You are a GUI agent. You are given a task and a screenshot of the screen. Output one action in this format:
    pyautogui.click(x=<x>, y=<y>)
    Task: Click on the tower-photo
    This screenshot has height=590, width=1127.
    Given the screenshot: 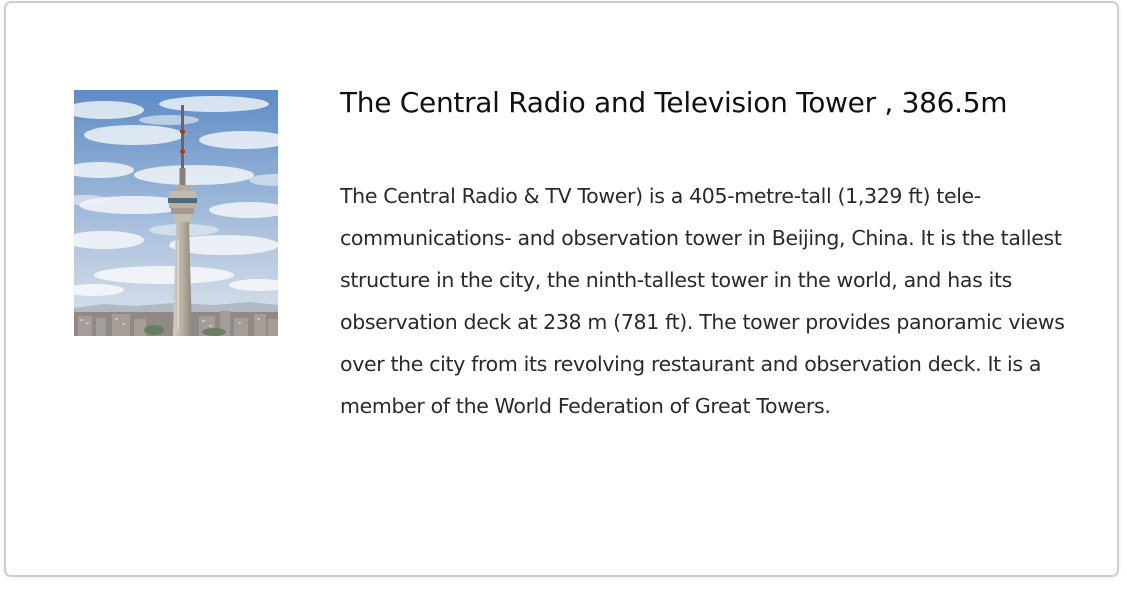 What is the action you would take?
    pyautogui.click(x=176, y=213)
    